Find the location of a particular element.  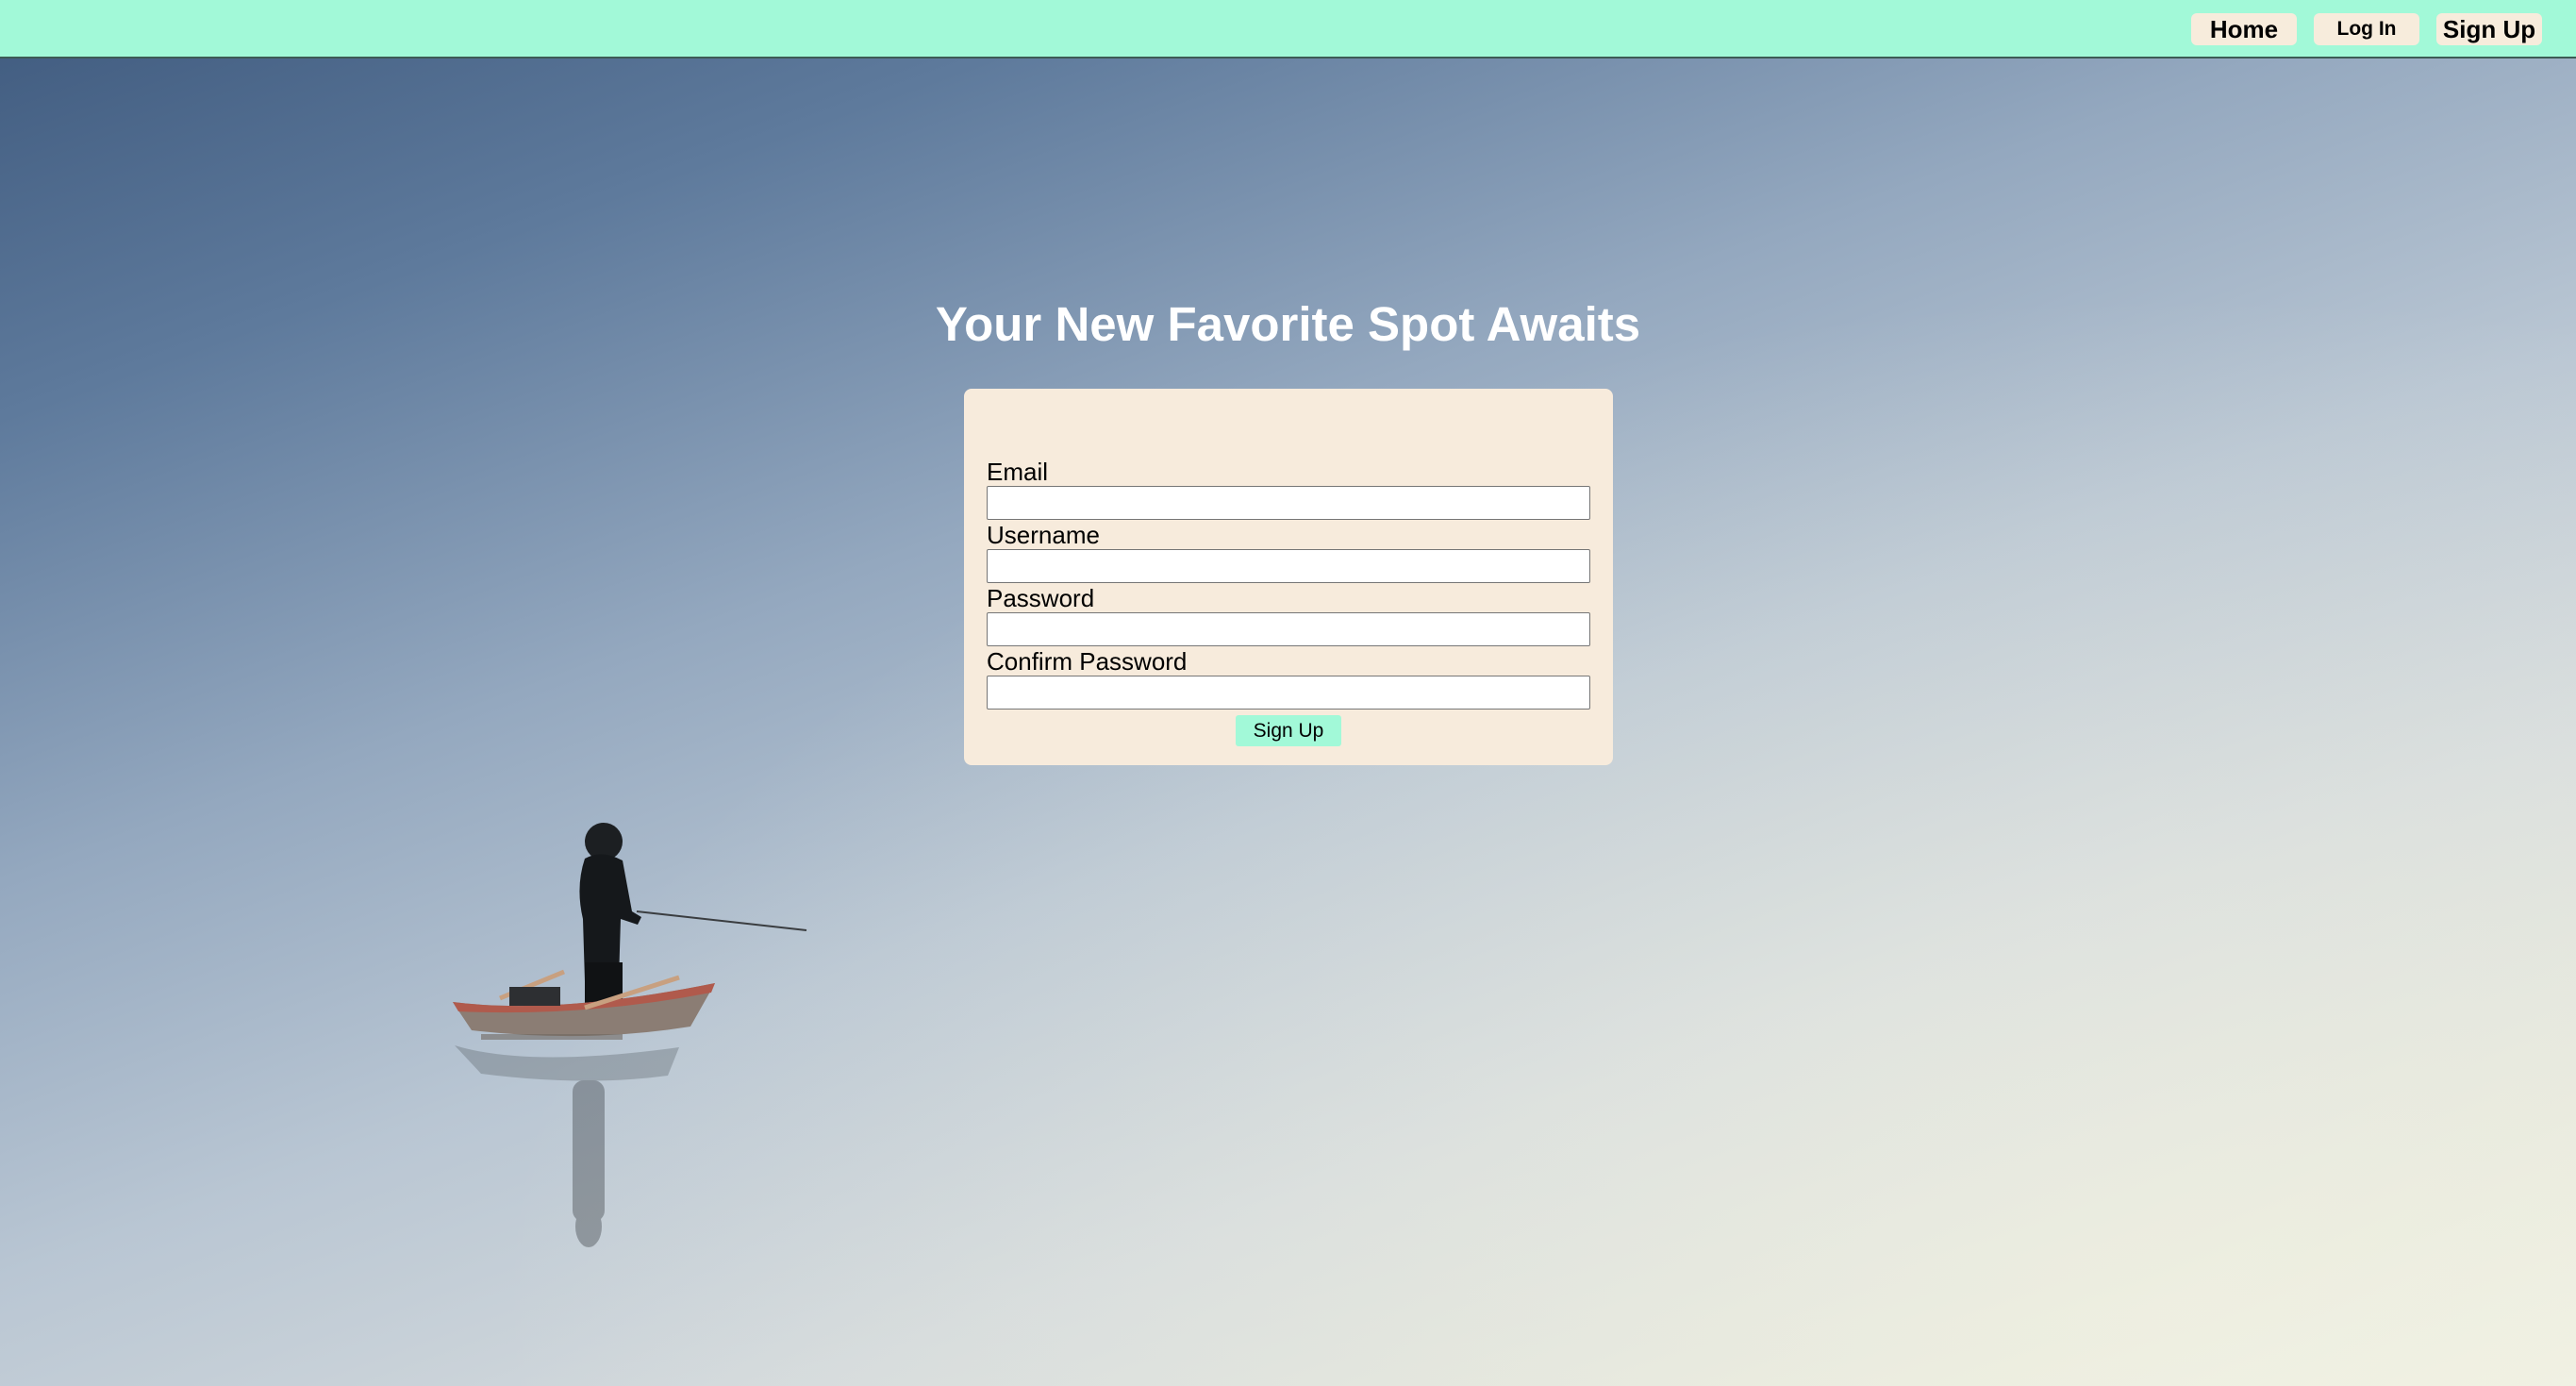

signup-nav-button: Sign Up is located at coordinates (2489, 29).